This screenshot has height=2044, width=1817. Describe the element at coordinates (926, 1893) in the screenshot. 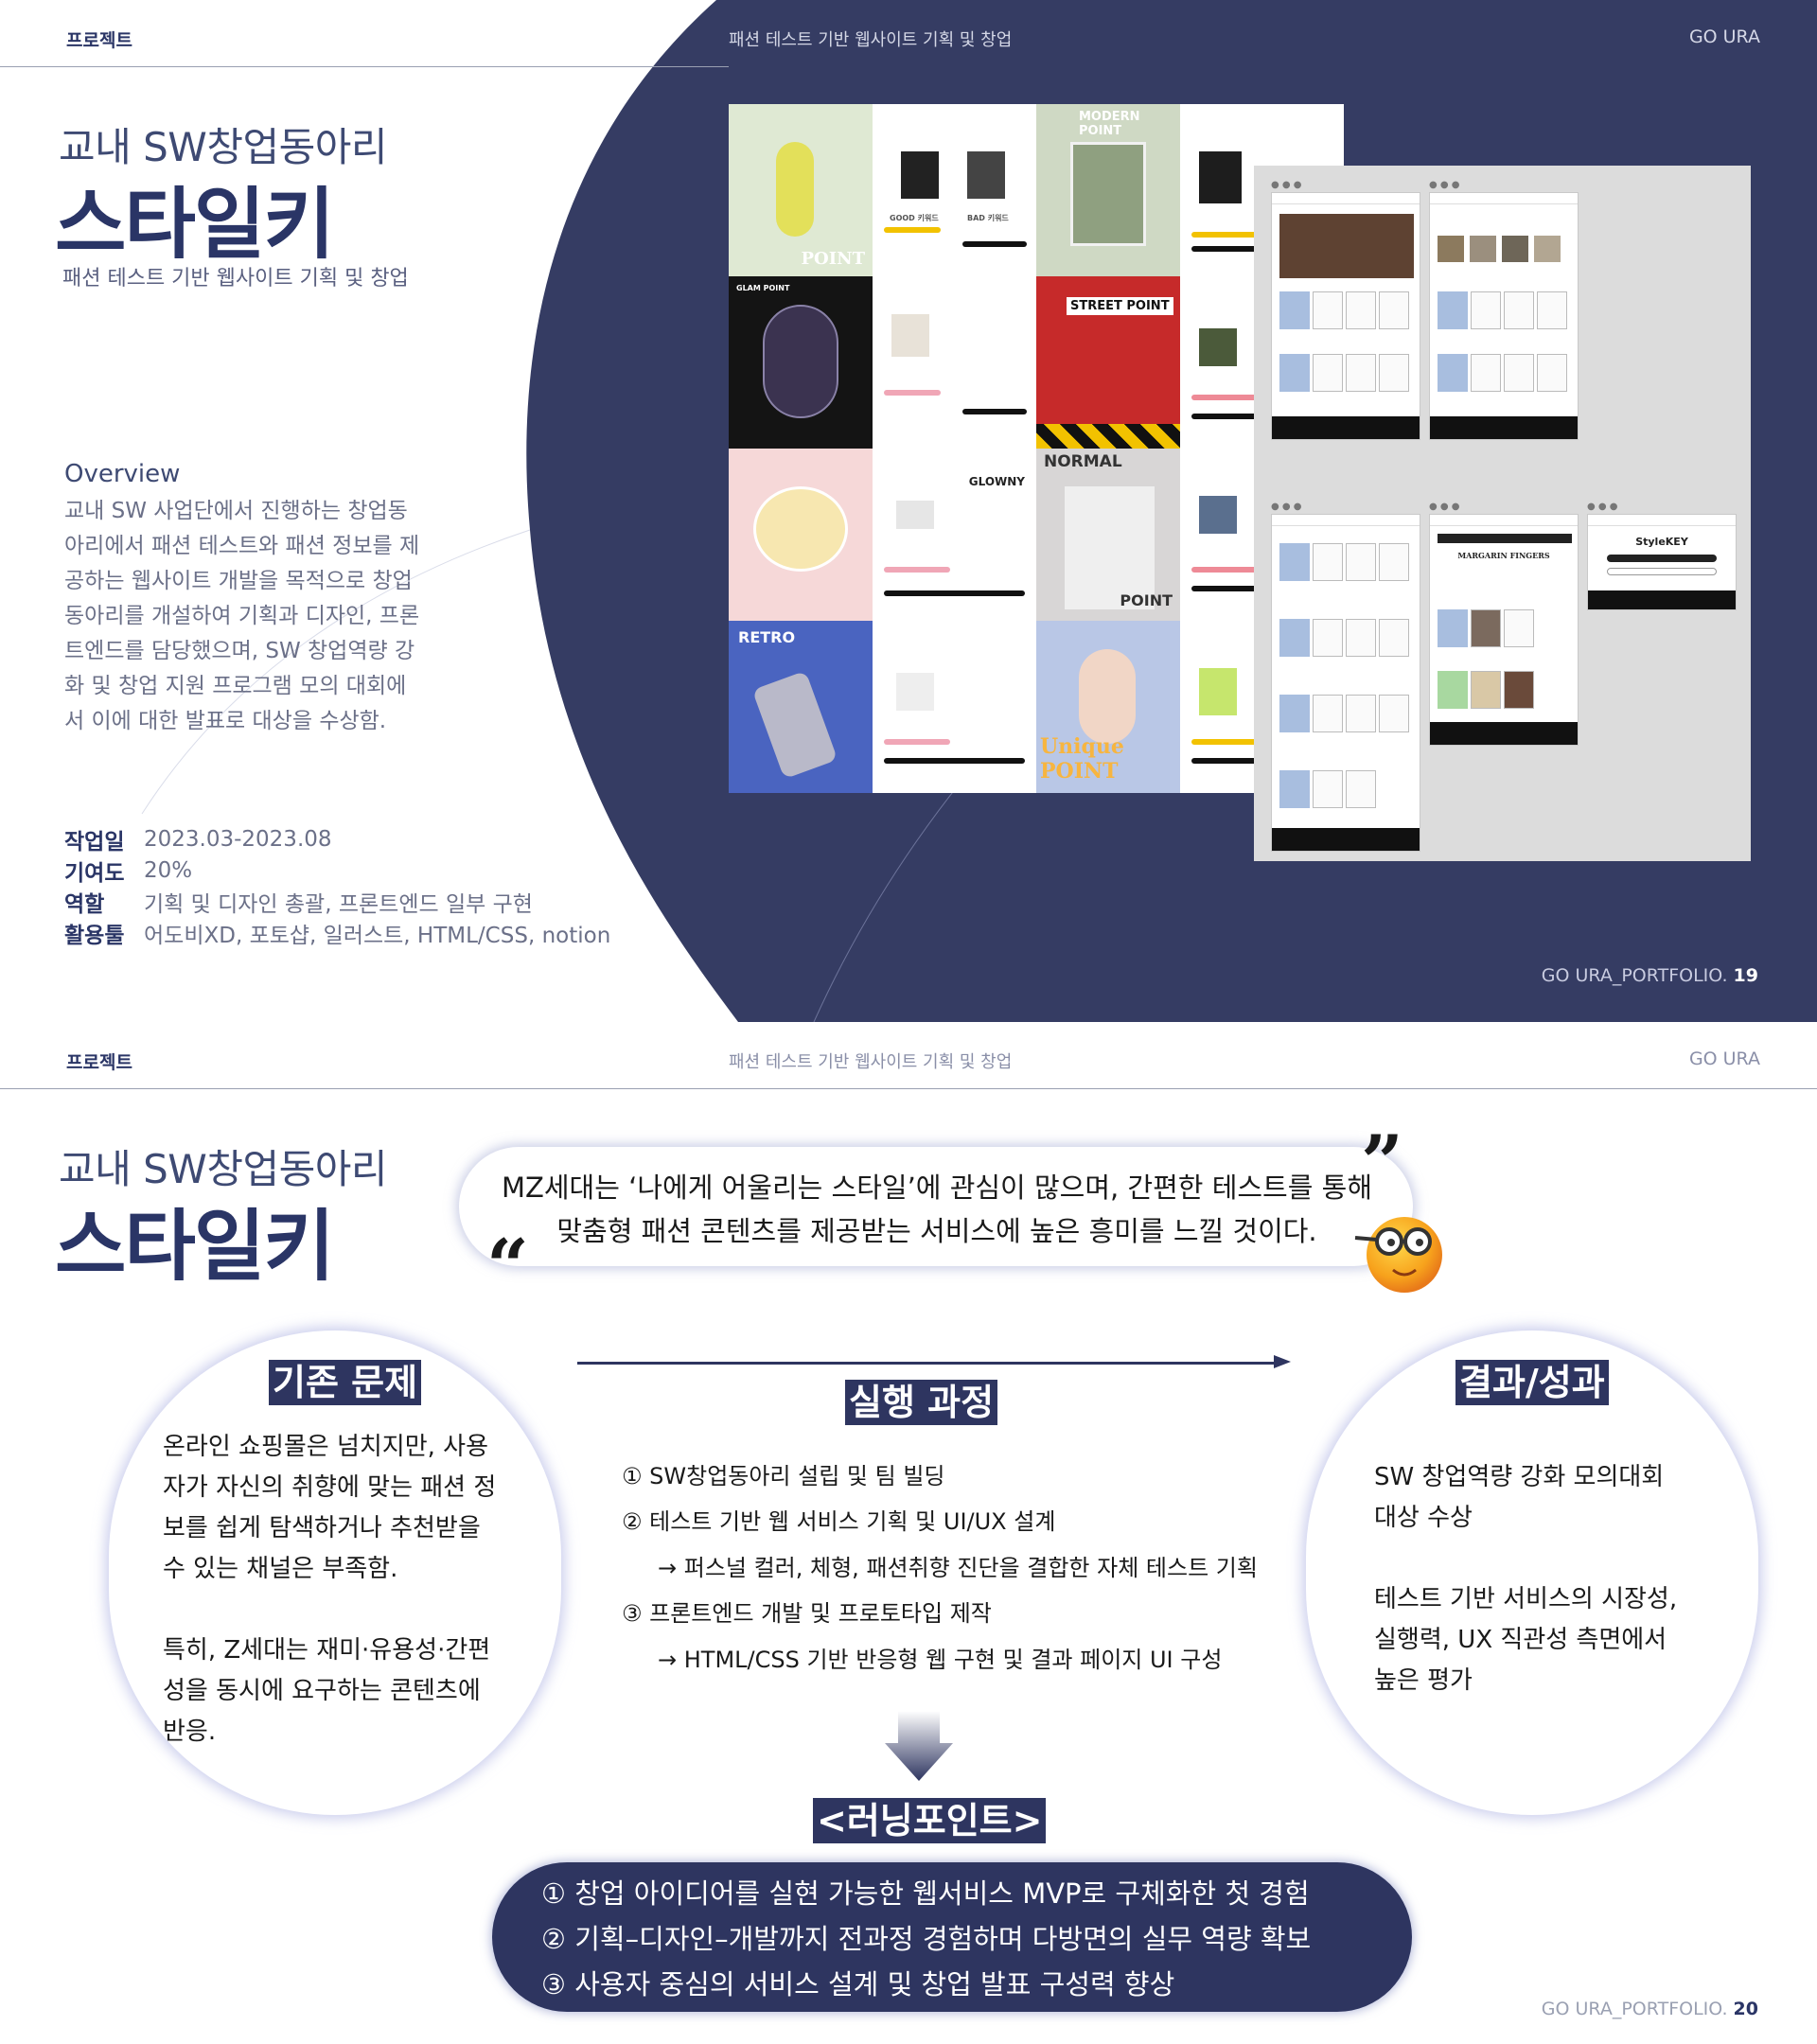

I see `learning-point: ① 창업 아이디어를 실현 가능한 웹서비스 MVP로 구체화한 첫 경험` at that location.